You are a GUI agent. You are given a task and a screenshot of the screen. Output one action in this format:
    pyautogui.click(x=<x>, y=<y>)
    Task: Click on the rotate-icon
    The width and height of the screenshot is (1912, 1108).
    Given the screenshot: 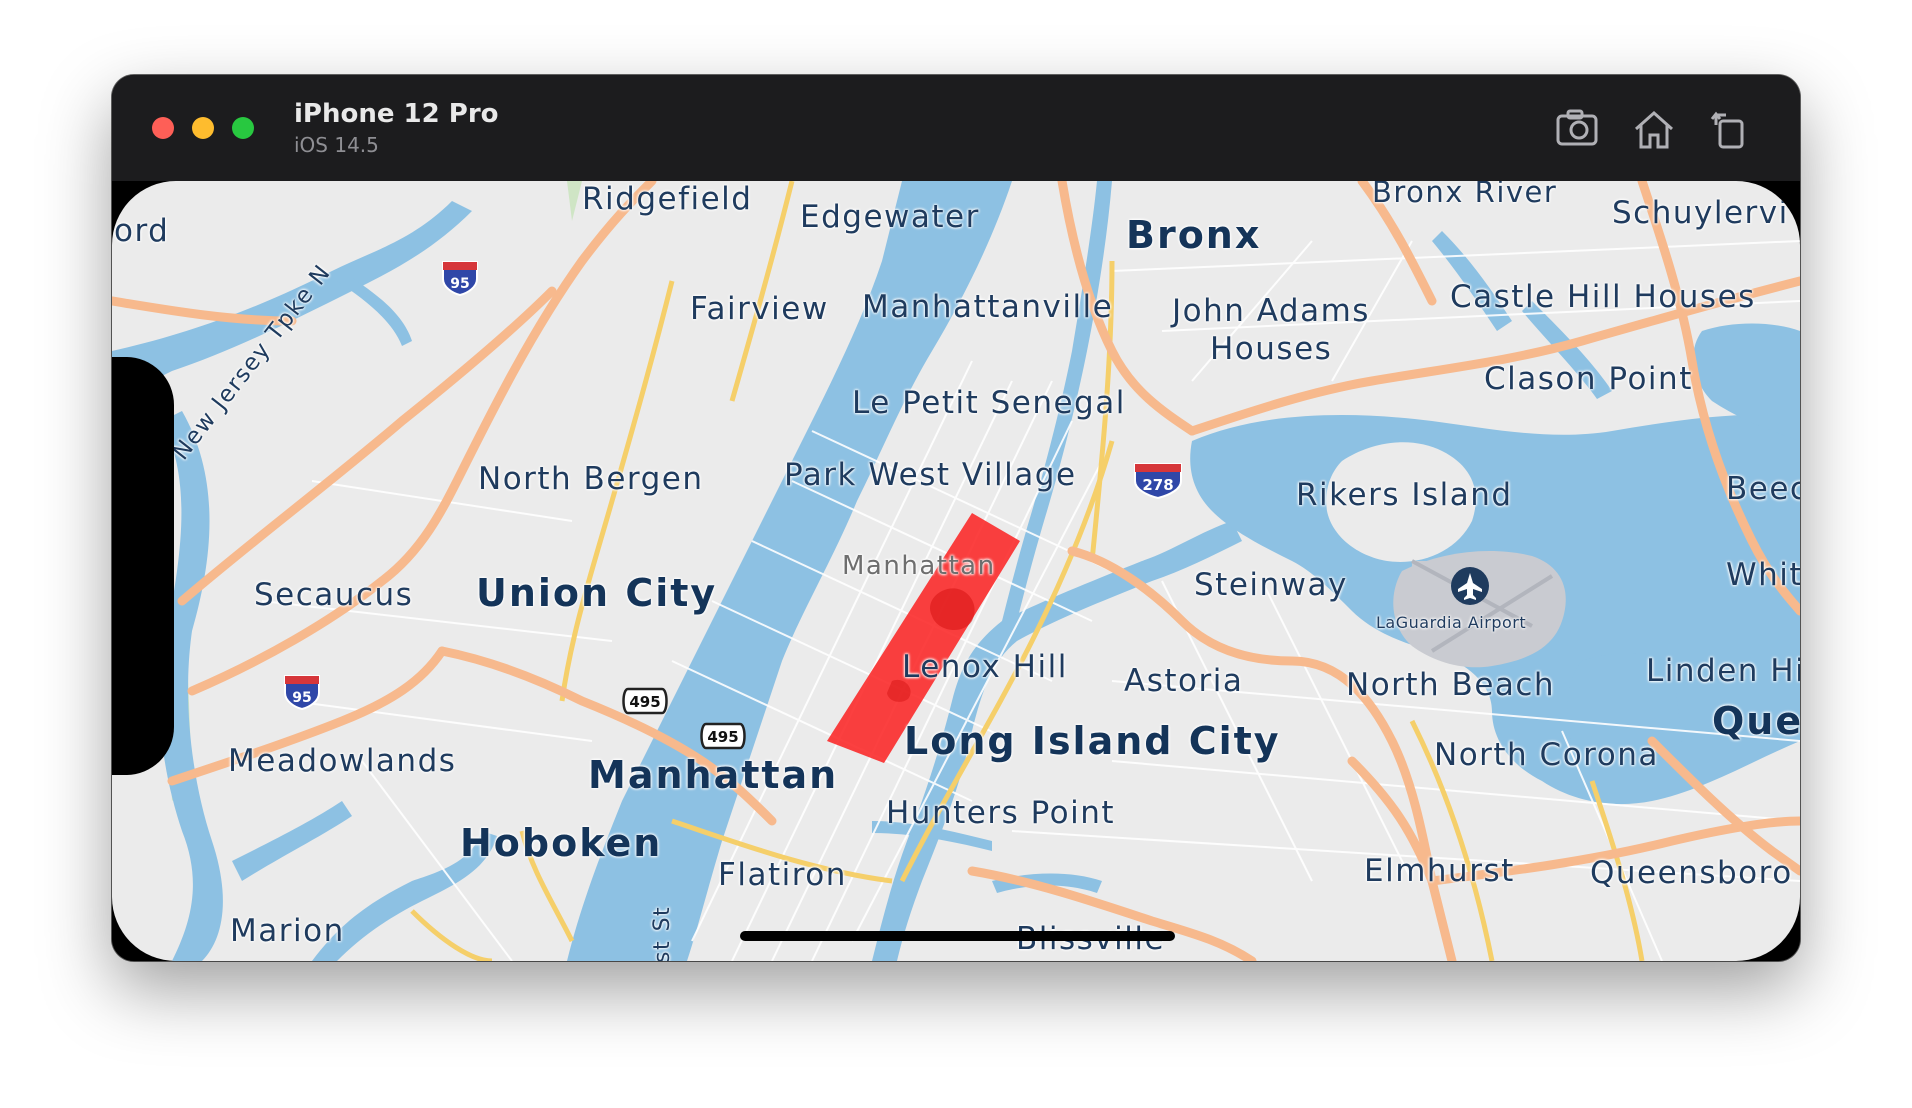 What is the action you would take?
    pyautogui.click(x=1730, y=129)
    